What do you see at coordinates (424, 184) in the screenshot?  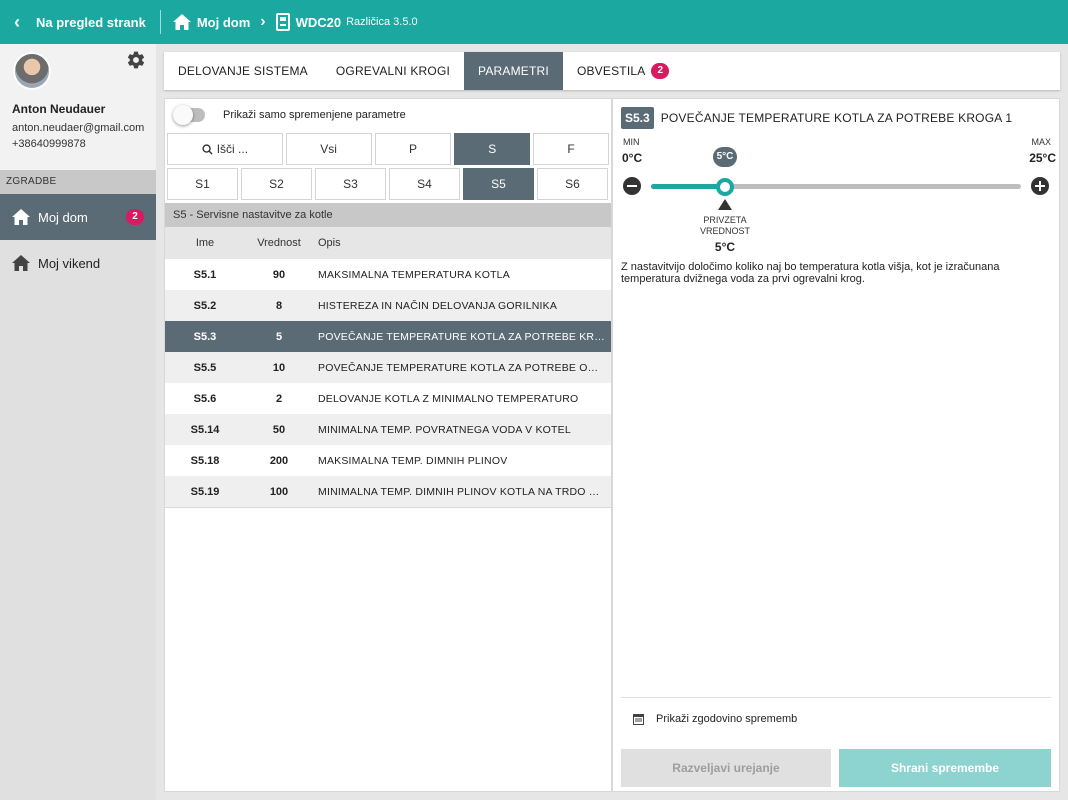 I see `filter-s4: S4` at bounding box center [424, 184].